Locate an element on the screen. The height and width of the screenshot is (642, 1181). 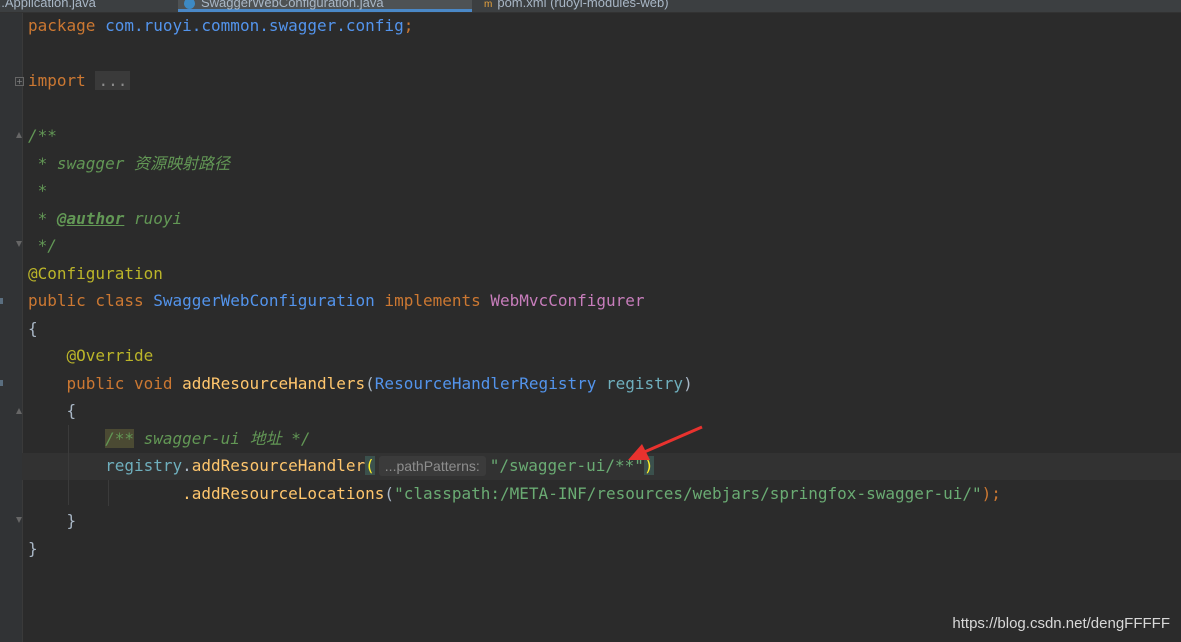
tab-label: ...Application.java is located at coordinates (48, 5).